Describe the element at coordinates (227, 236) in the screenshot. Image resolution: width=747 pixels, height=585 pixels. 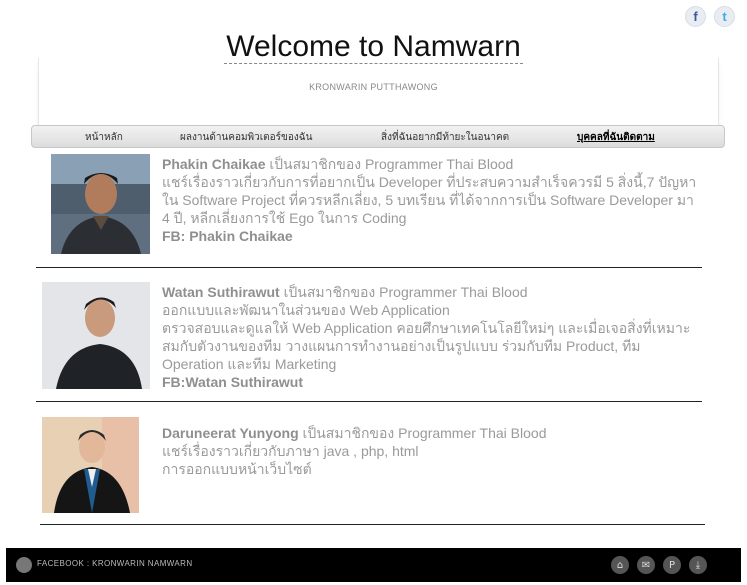
I see `member-facebook: FB: Phakin Chaikae` at that location.